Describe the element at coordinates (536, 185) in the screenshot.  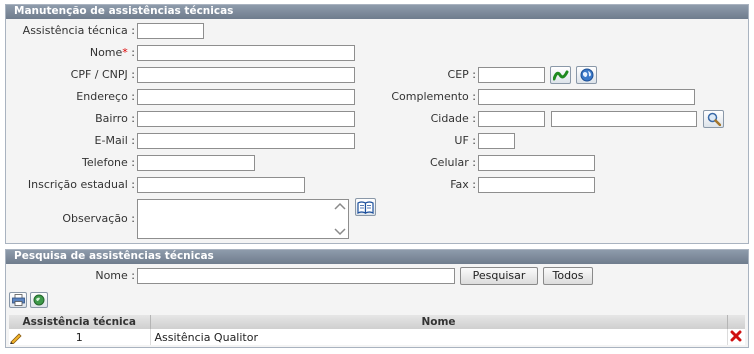
I see `fax-input` at that location.